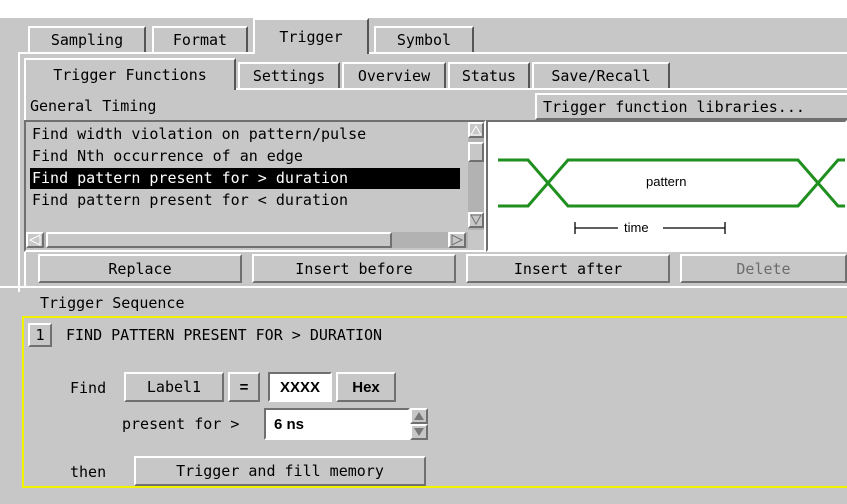 This screenshot has width=847, height=504. I want to click on duration-spinner, so click(419, 424).